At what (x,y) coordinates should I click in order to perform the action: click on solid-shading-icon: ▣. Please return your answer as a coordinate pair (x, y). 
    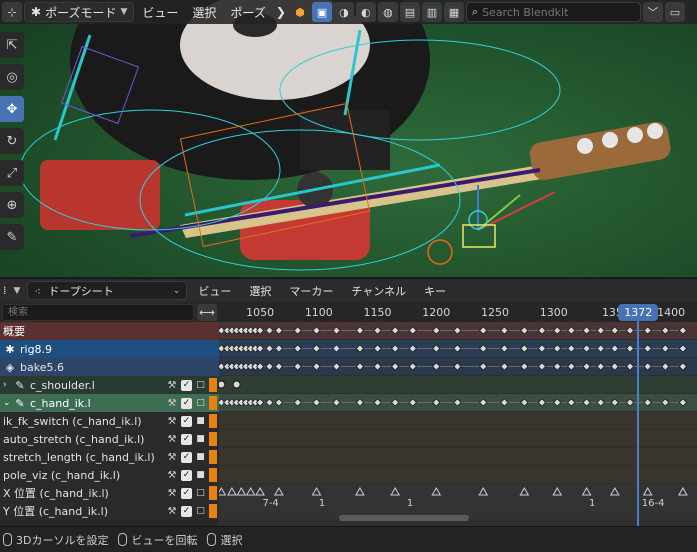
    Looking at the image, I should click on (321, 12).